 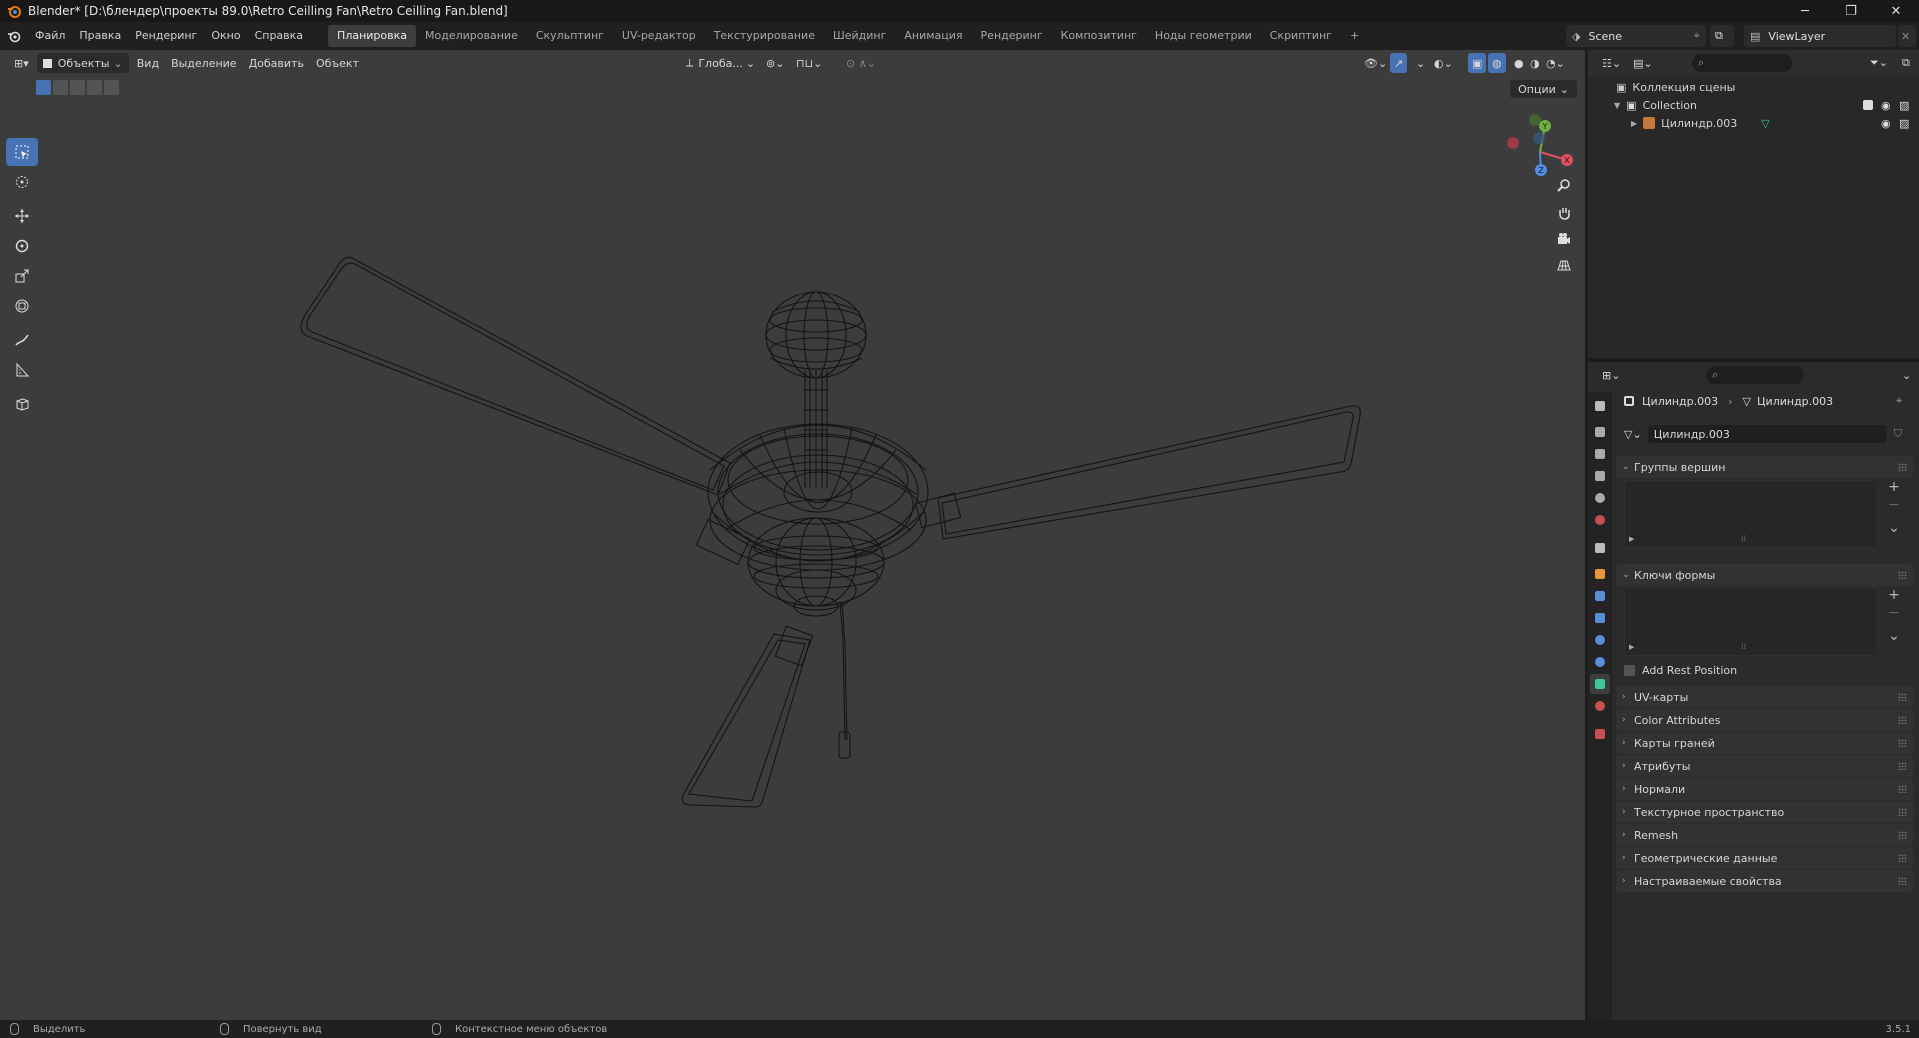 What do you see at coordinates (1600, 640) in the screenshot?
I see `physics-tab-icon` at bounding box center [1600, 640].